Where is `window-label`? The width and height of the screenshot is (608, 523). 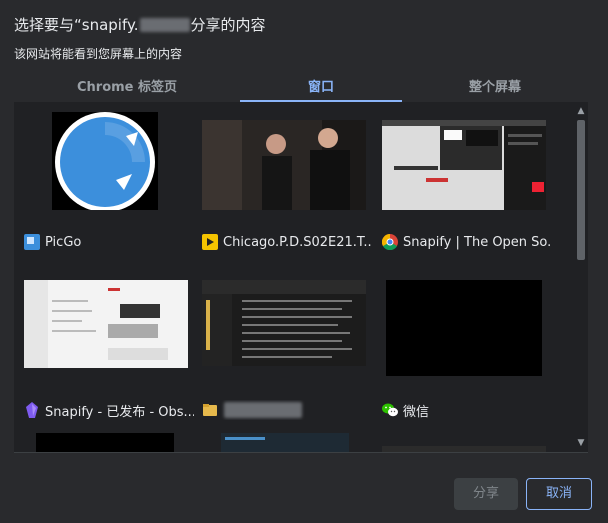
window-label is located at coordinates (287, 410).